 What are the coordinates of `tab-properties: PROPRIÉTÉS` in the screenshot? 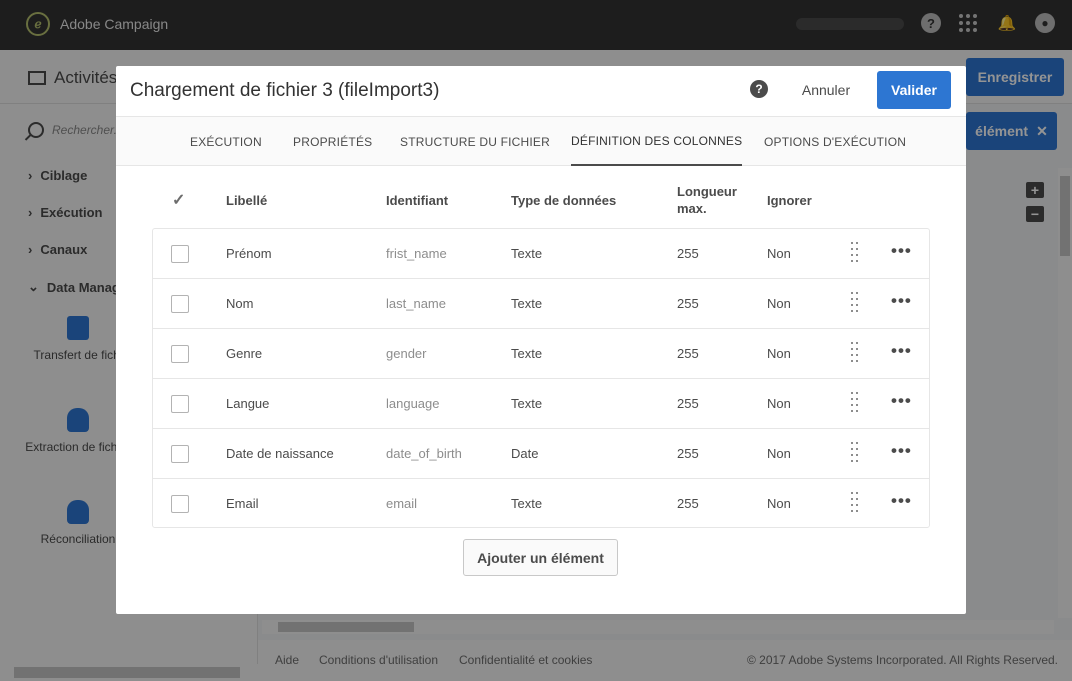 It's located at (332, 141).